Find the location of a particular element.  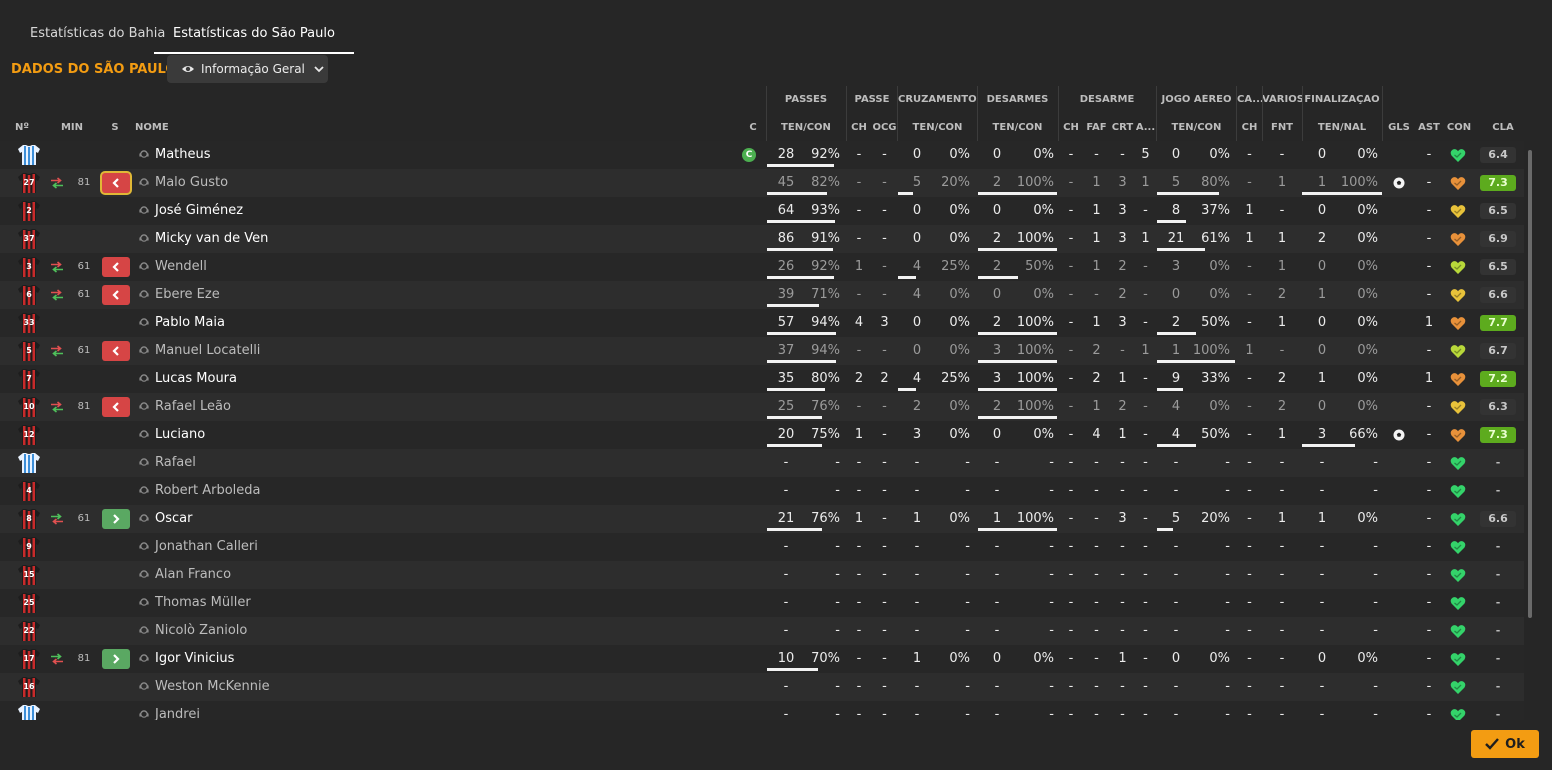

player-name: Alan Franco is located at coordinates (193, 575).